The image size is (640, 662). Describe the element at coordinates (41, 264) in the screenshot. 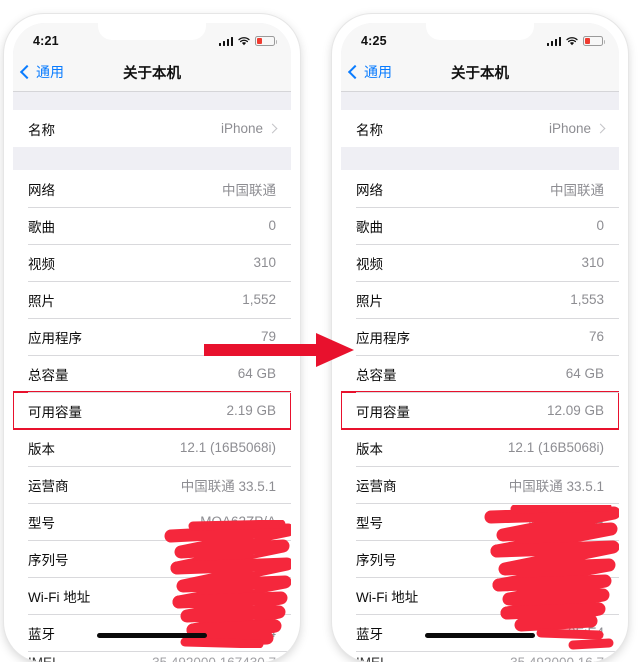

I see `row-label: 视频` at that location.